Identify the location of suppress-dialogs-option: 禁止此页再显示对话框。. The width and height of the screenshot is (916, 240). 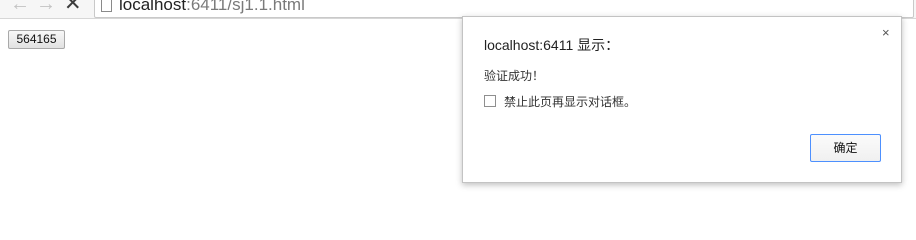
(560, 101).